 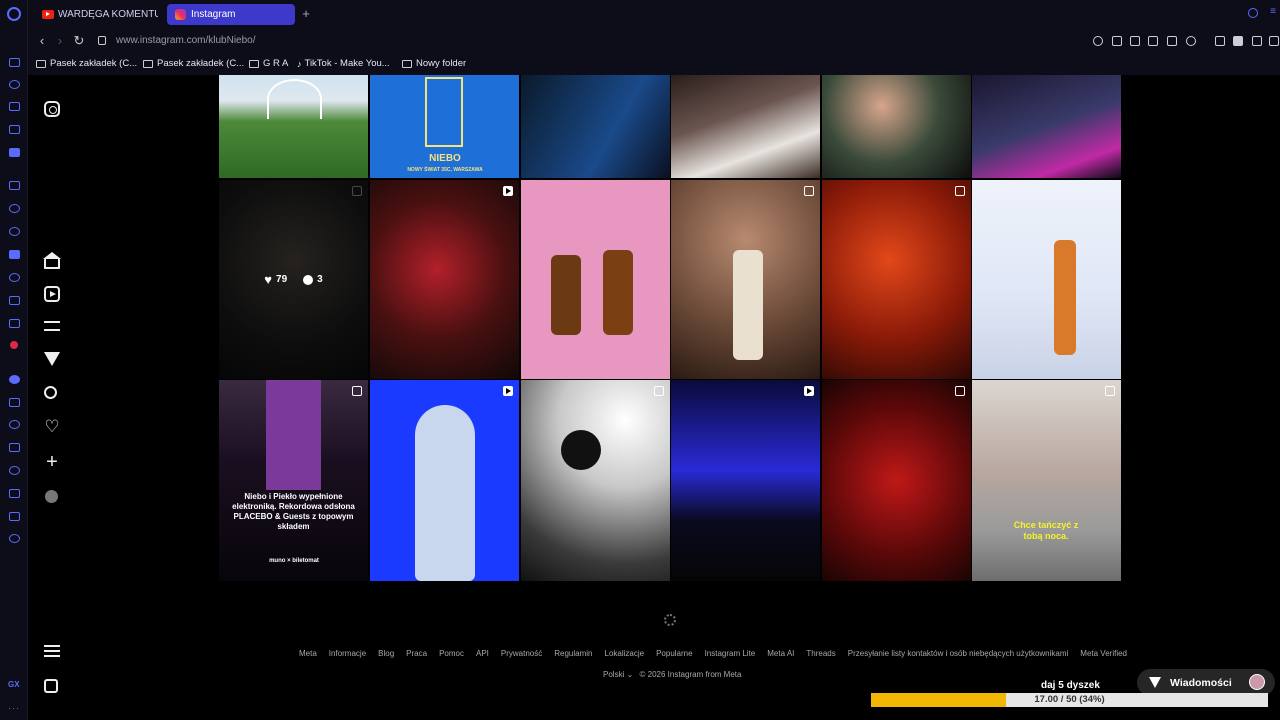 I want to click on profile-icon, so click(x=1238, y=41).